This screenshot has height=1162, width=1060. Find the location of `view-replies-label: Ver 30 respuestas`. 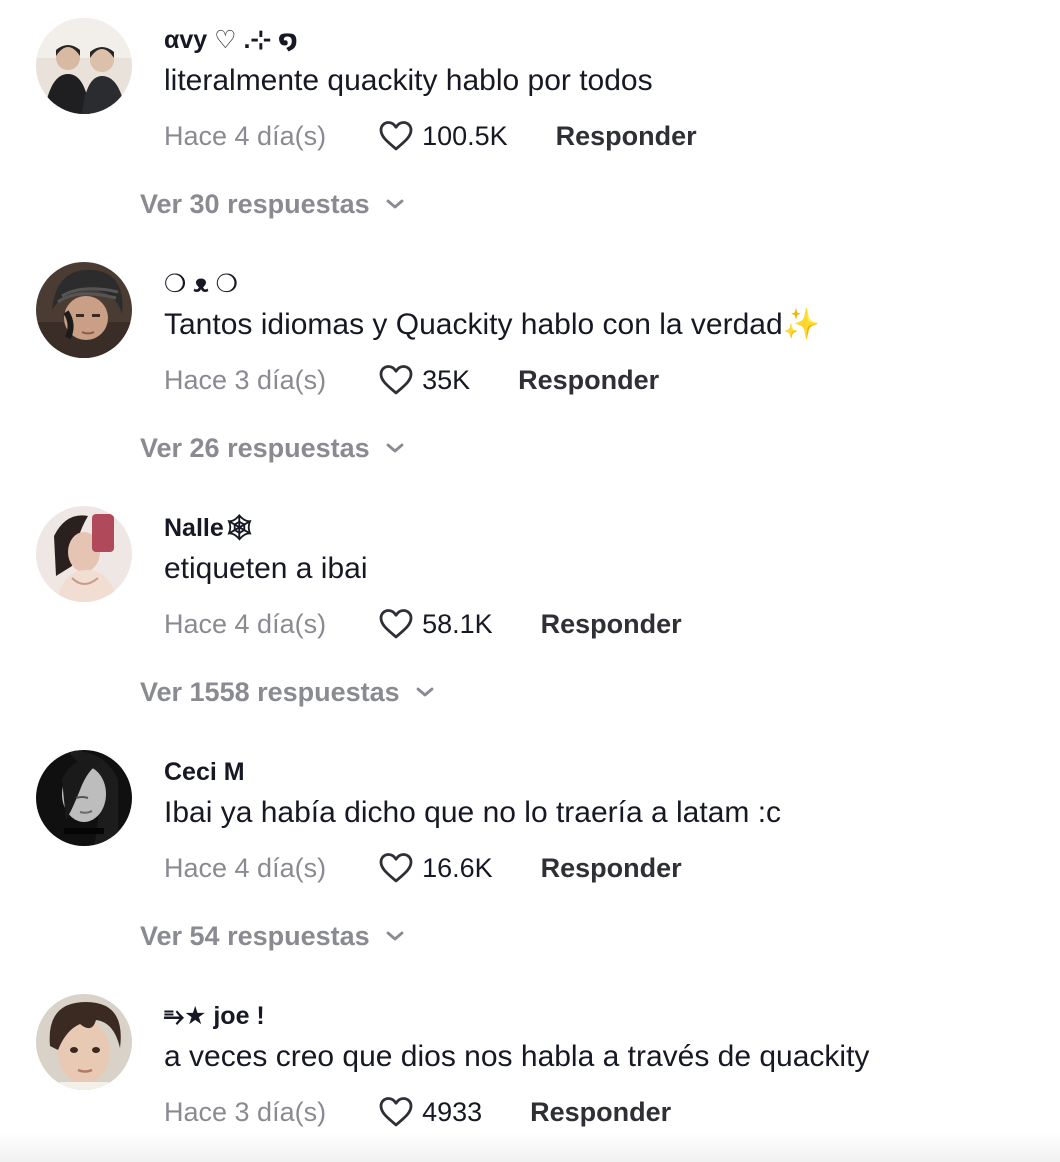

view-replies-label: Ver 30 respuestas is located at coordinates (255, 203).